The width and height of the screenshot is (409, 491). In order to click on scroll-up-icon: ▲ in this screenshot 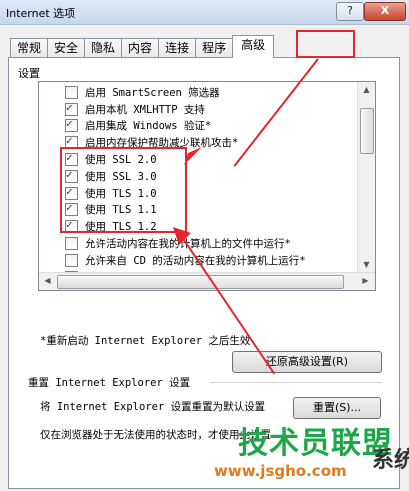, I will do `click(366, 90)`.